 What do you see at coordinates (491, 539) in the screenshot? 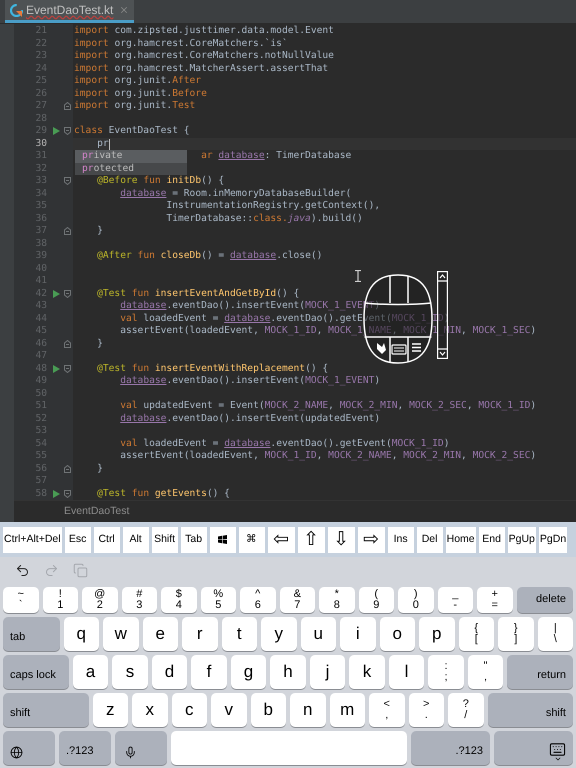
I see `toolbar-key: End` at bounding box center [491, 539].